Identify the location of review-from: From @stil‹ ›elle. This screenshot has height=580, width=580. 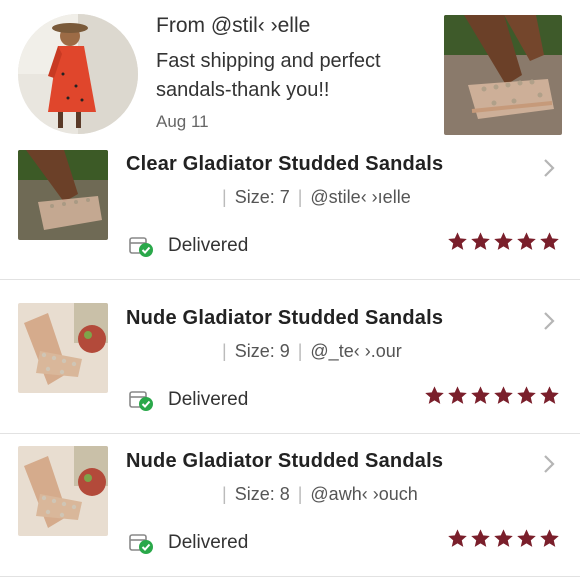
(233, 26).